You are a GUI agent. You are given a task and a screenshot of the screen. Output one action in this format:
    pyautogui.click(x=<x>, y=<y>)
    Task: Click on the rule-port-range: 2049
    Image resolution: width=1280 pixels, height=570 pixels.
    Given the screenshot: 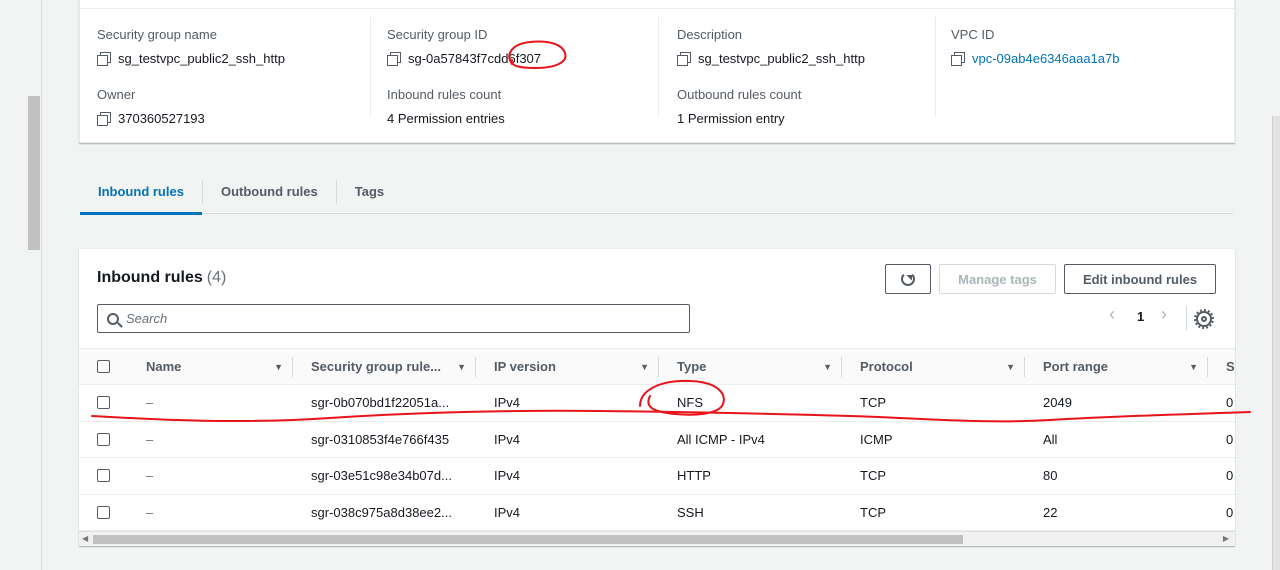 What is the action you would take?
    pyautogui.click(x=1057, y=403)
    